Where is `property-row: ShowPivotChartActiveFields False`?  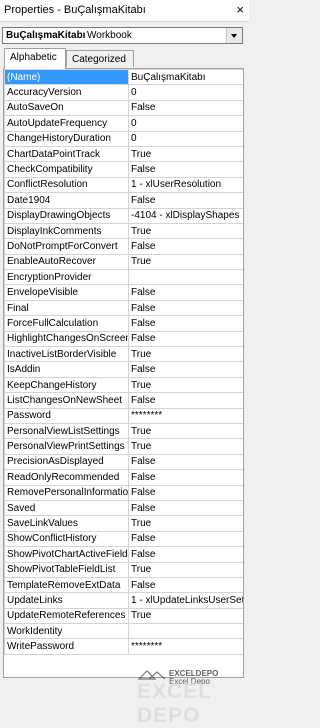
property-row: ShowPivotChartActiveFields False is located at coordinates (123, 554).